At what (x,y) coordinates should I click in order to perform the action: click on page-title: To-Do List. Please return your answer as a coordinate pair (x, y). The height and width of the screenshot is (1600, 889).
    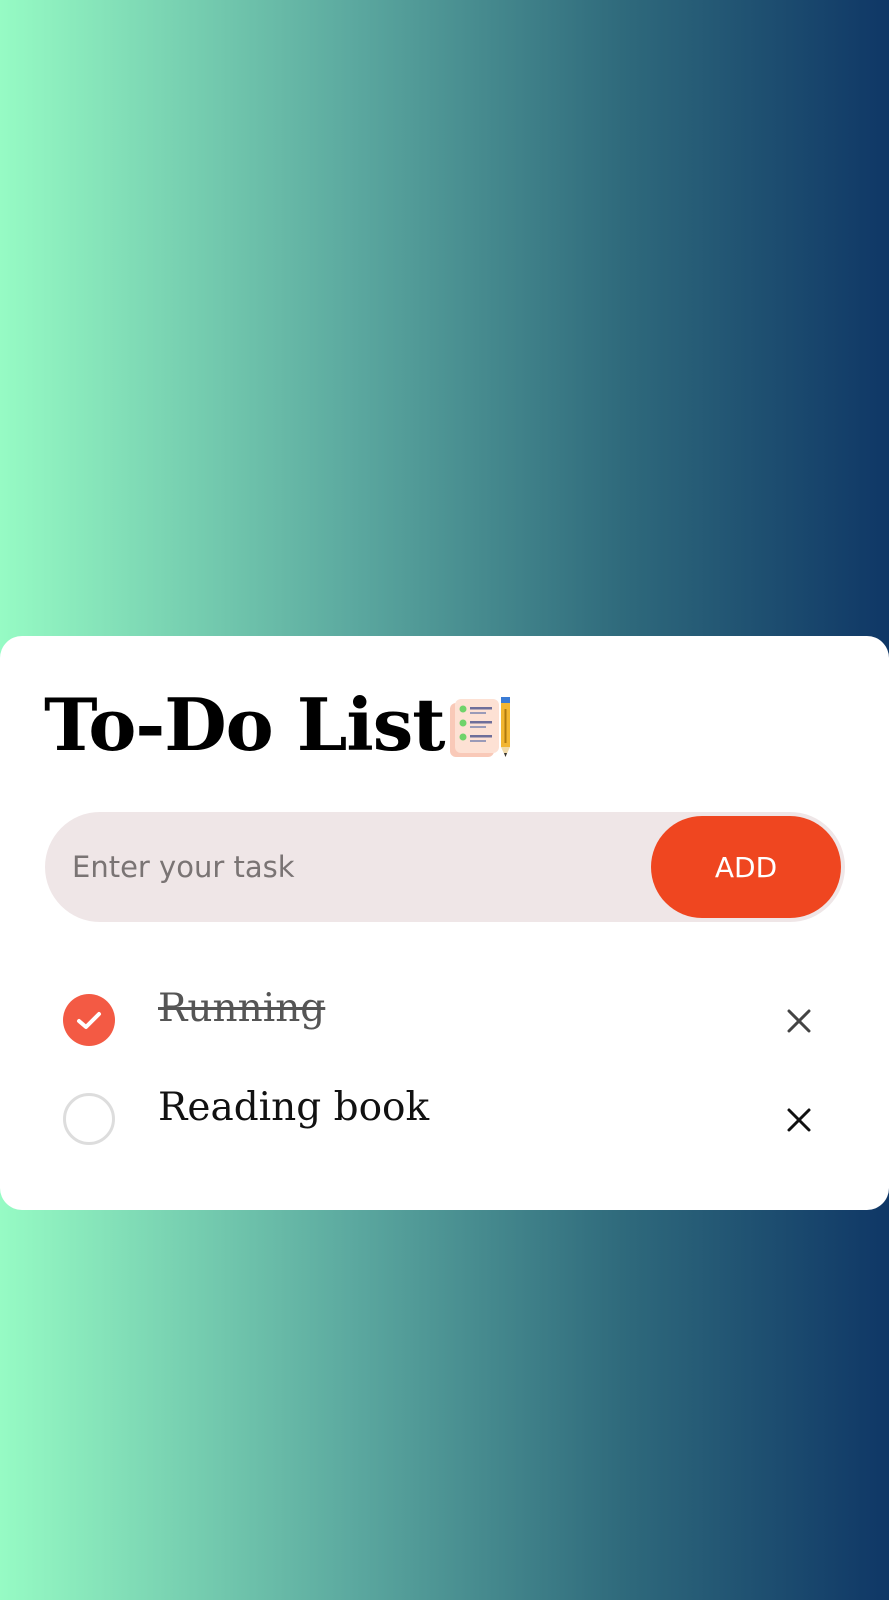
    Looking at the image, I should click on (245, 724).